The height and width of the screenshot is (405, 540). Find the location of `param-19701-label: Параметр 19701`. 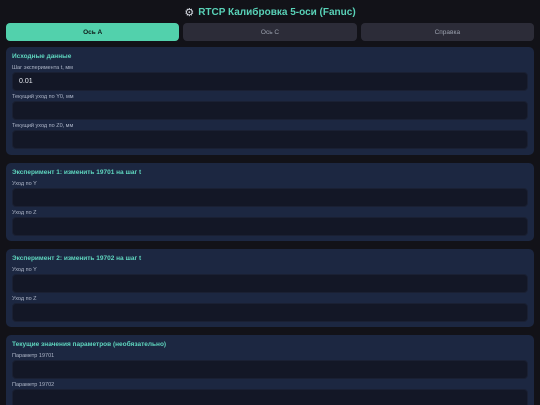

param-19701-label: Параметр 19701 is located at coordinates (33, 356).